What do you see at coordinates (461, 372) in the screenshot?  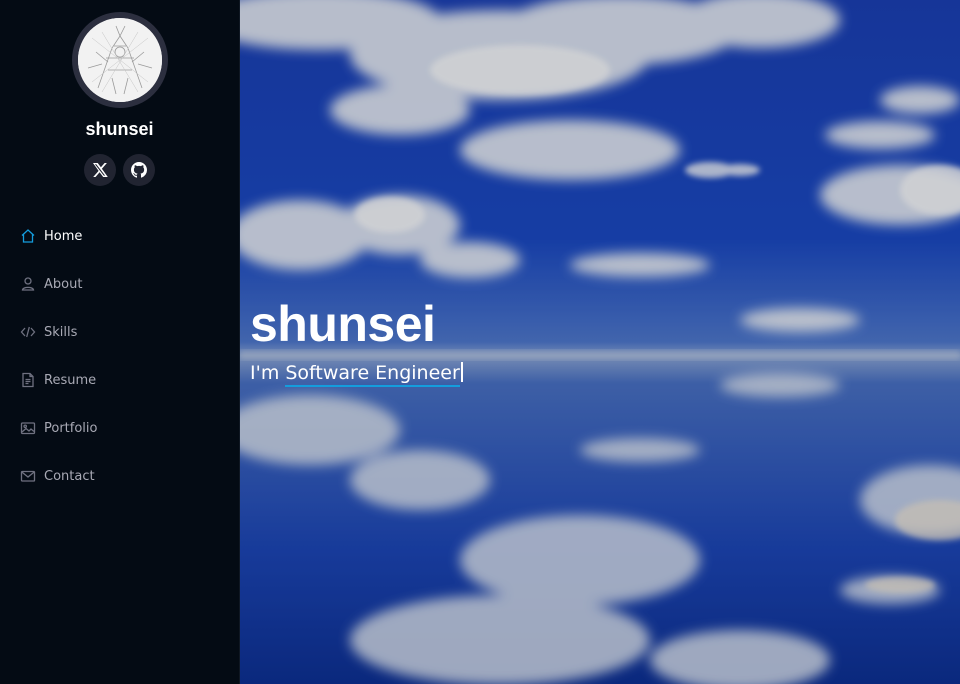 I see `typing-cursor` at bounding box center [461, 372].